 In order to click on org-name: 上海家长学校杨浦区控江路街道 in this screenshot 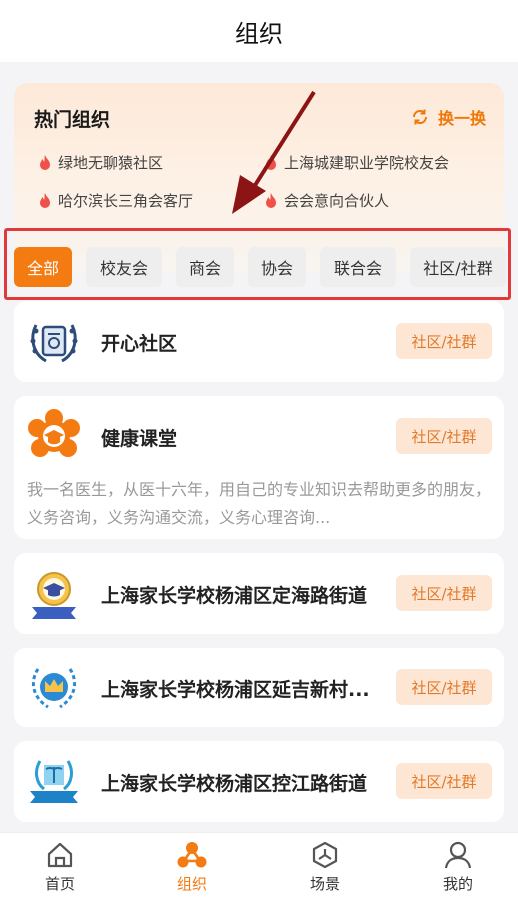, I will do `click(234, 784)`.